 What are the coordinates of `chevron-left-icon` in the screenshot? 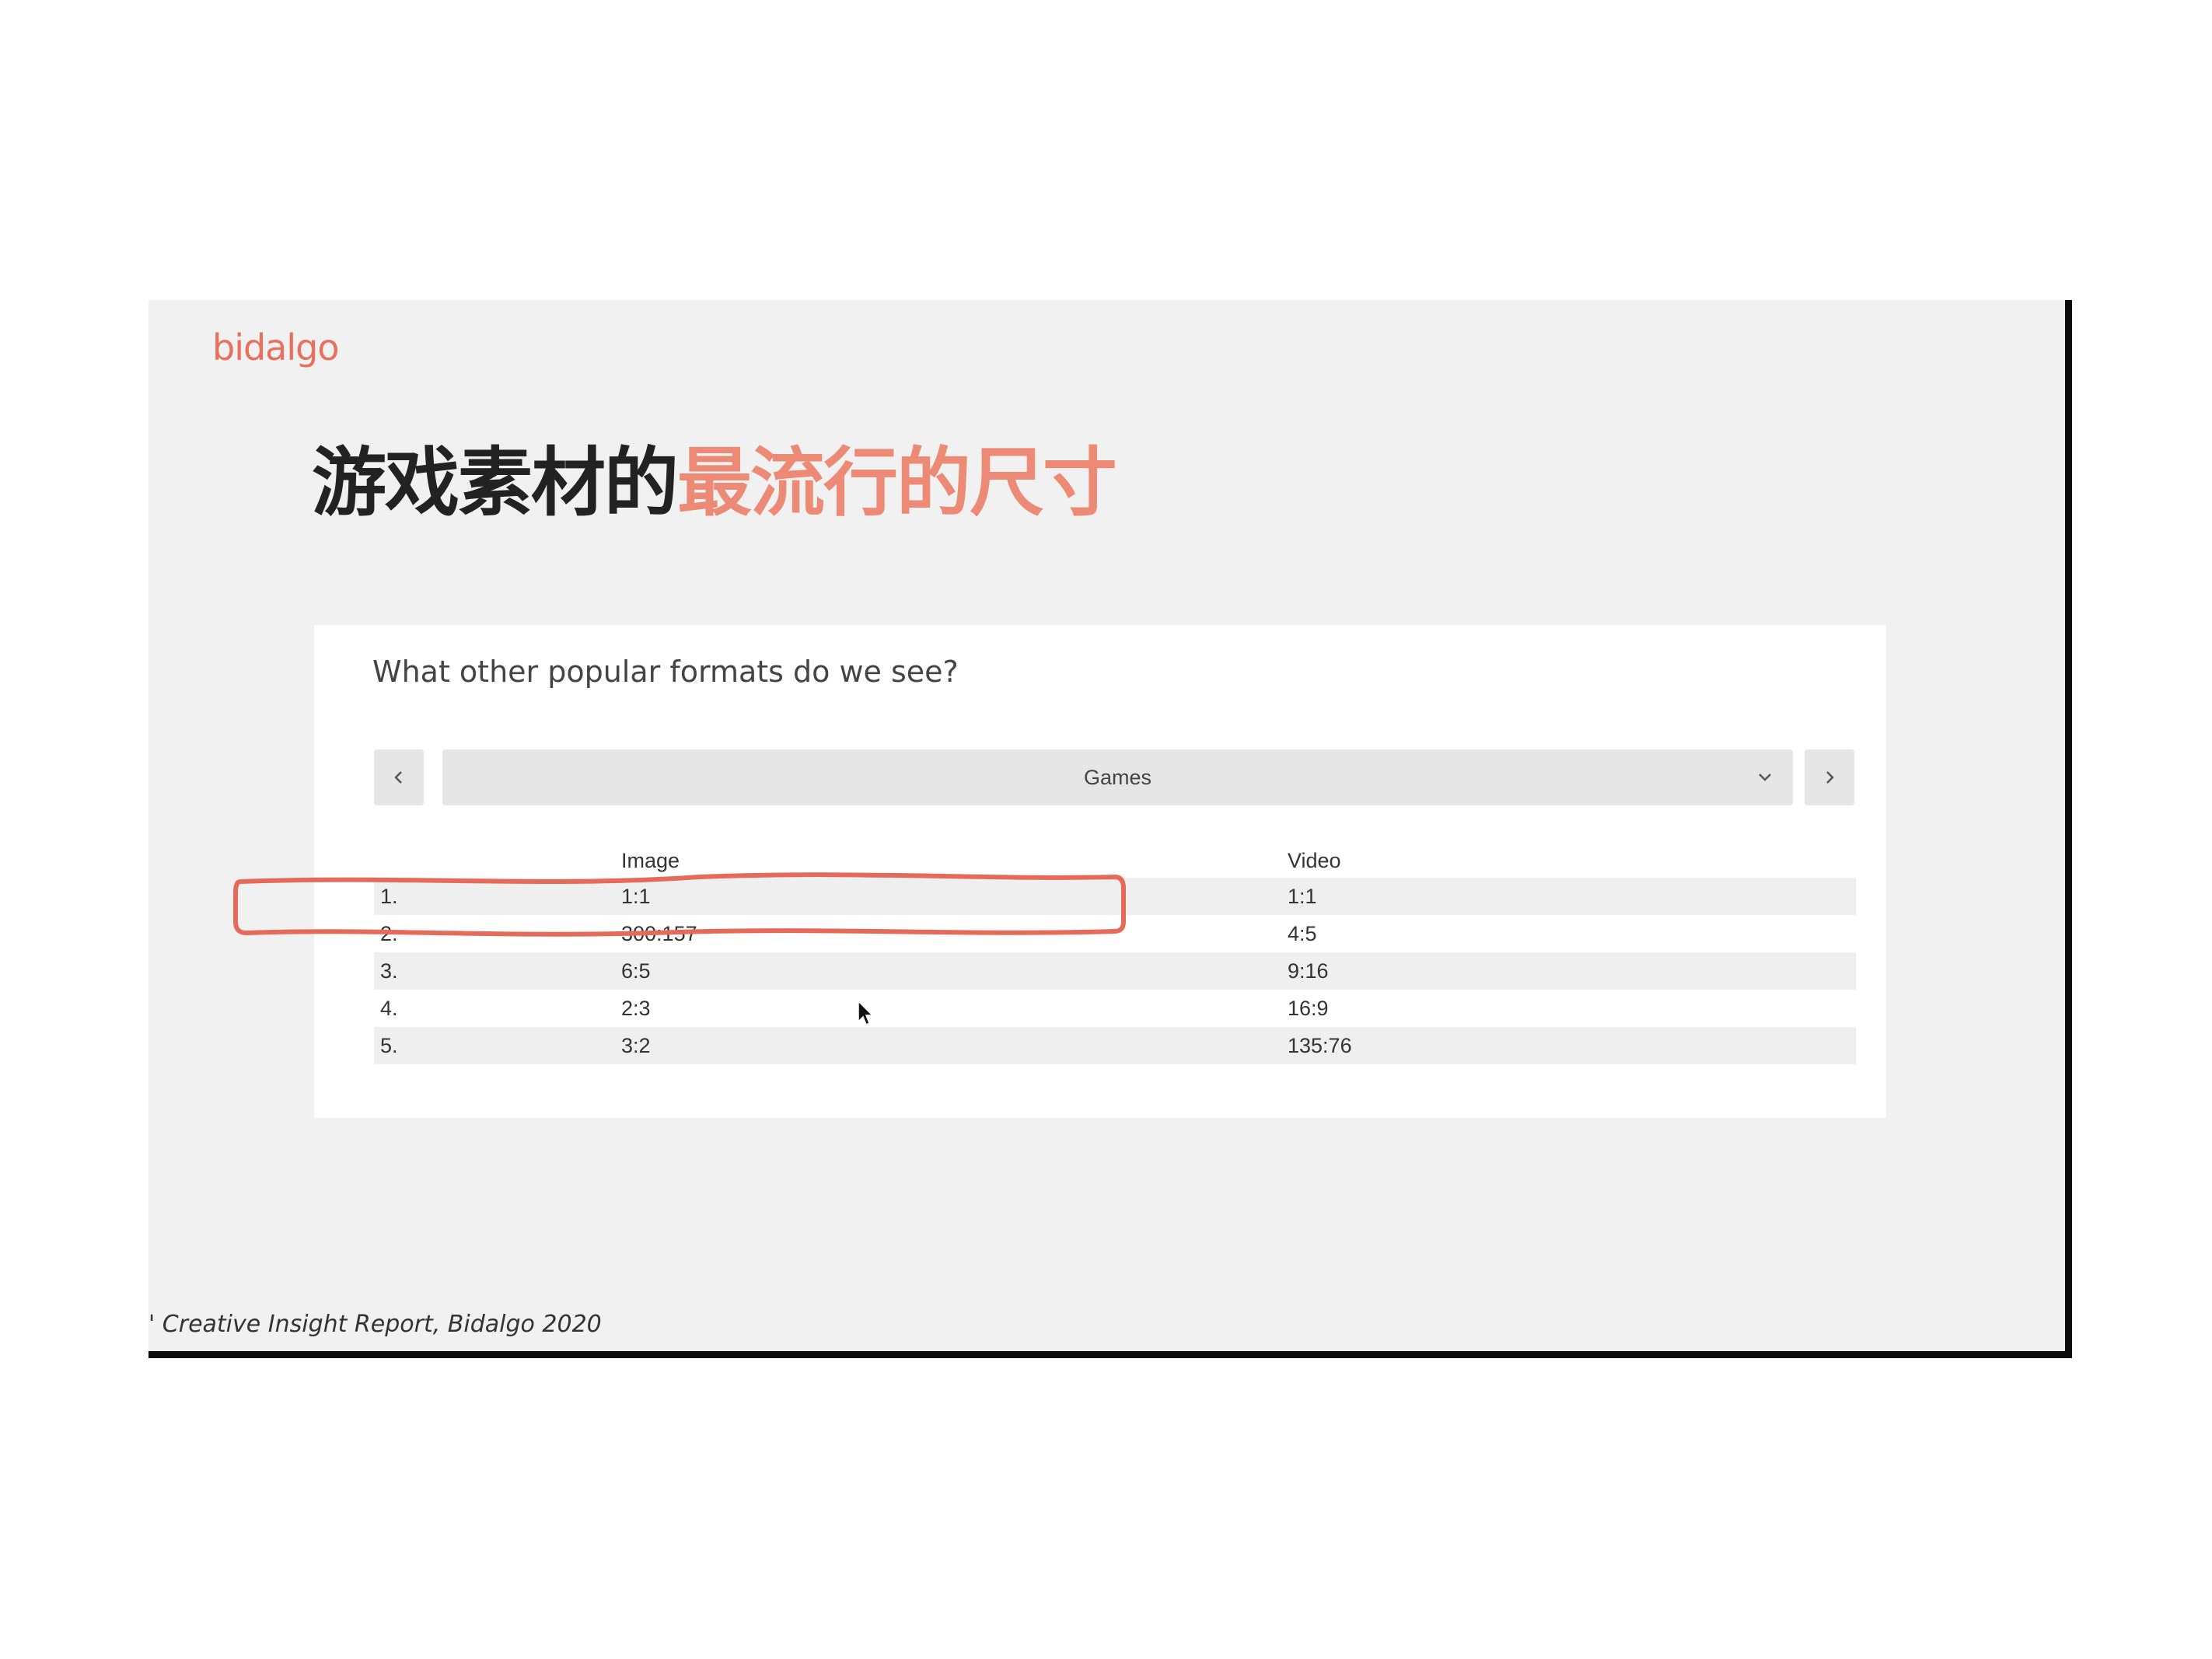 It's located at (398, 777).